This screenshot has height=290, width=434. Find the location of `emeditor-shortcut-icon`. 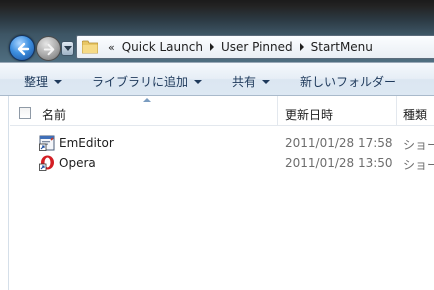

emeditor-shortcut-icon is located at coordinates (47, 143).